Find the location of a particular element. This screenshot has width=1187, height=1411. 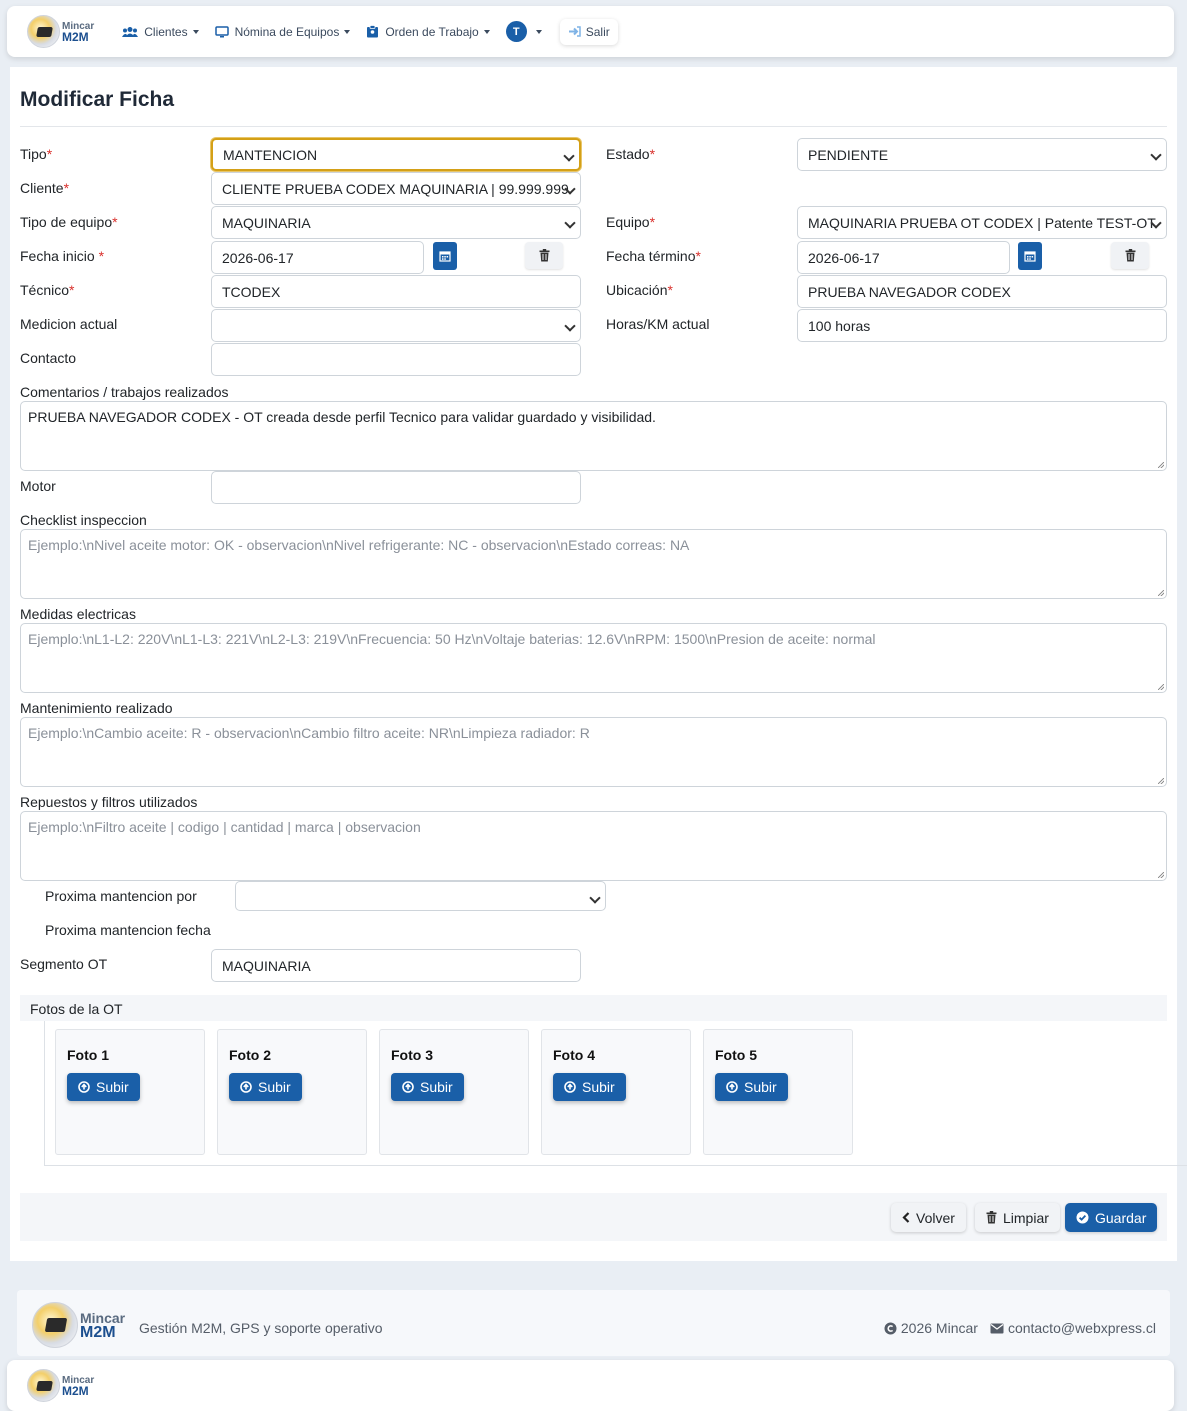

foto-2-upload-button: Subir is located at coordinates (265, 1087).